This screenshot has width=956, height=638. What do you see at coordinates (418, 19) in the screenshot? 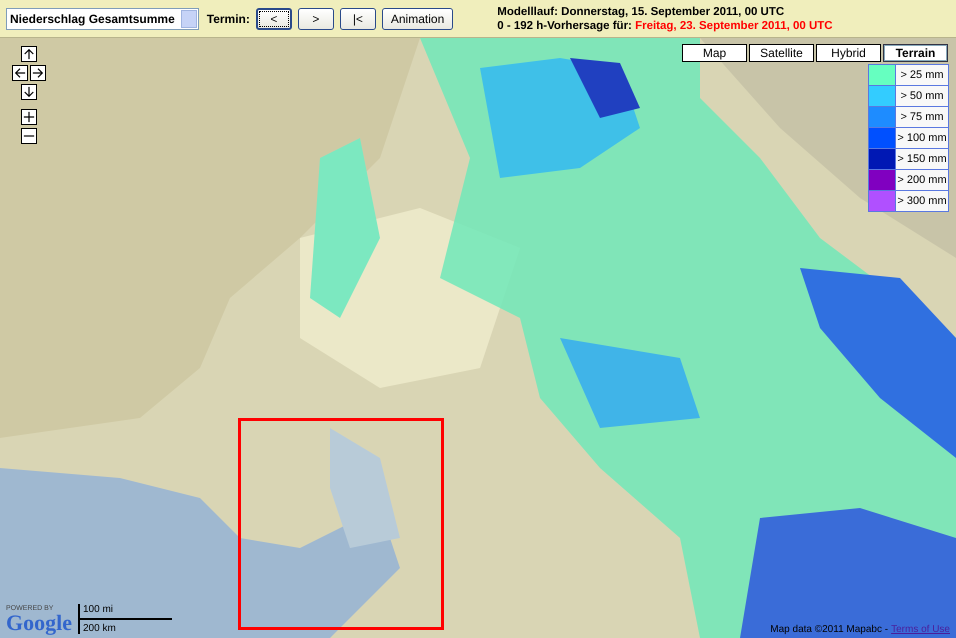
I see `animation-button: Animation` at bounding box center [418, 19].